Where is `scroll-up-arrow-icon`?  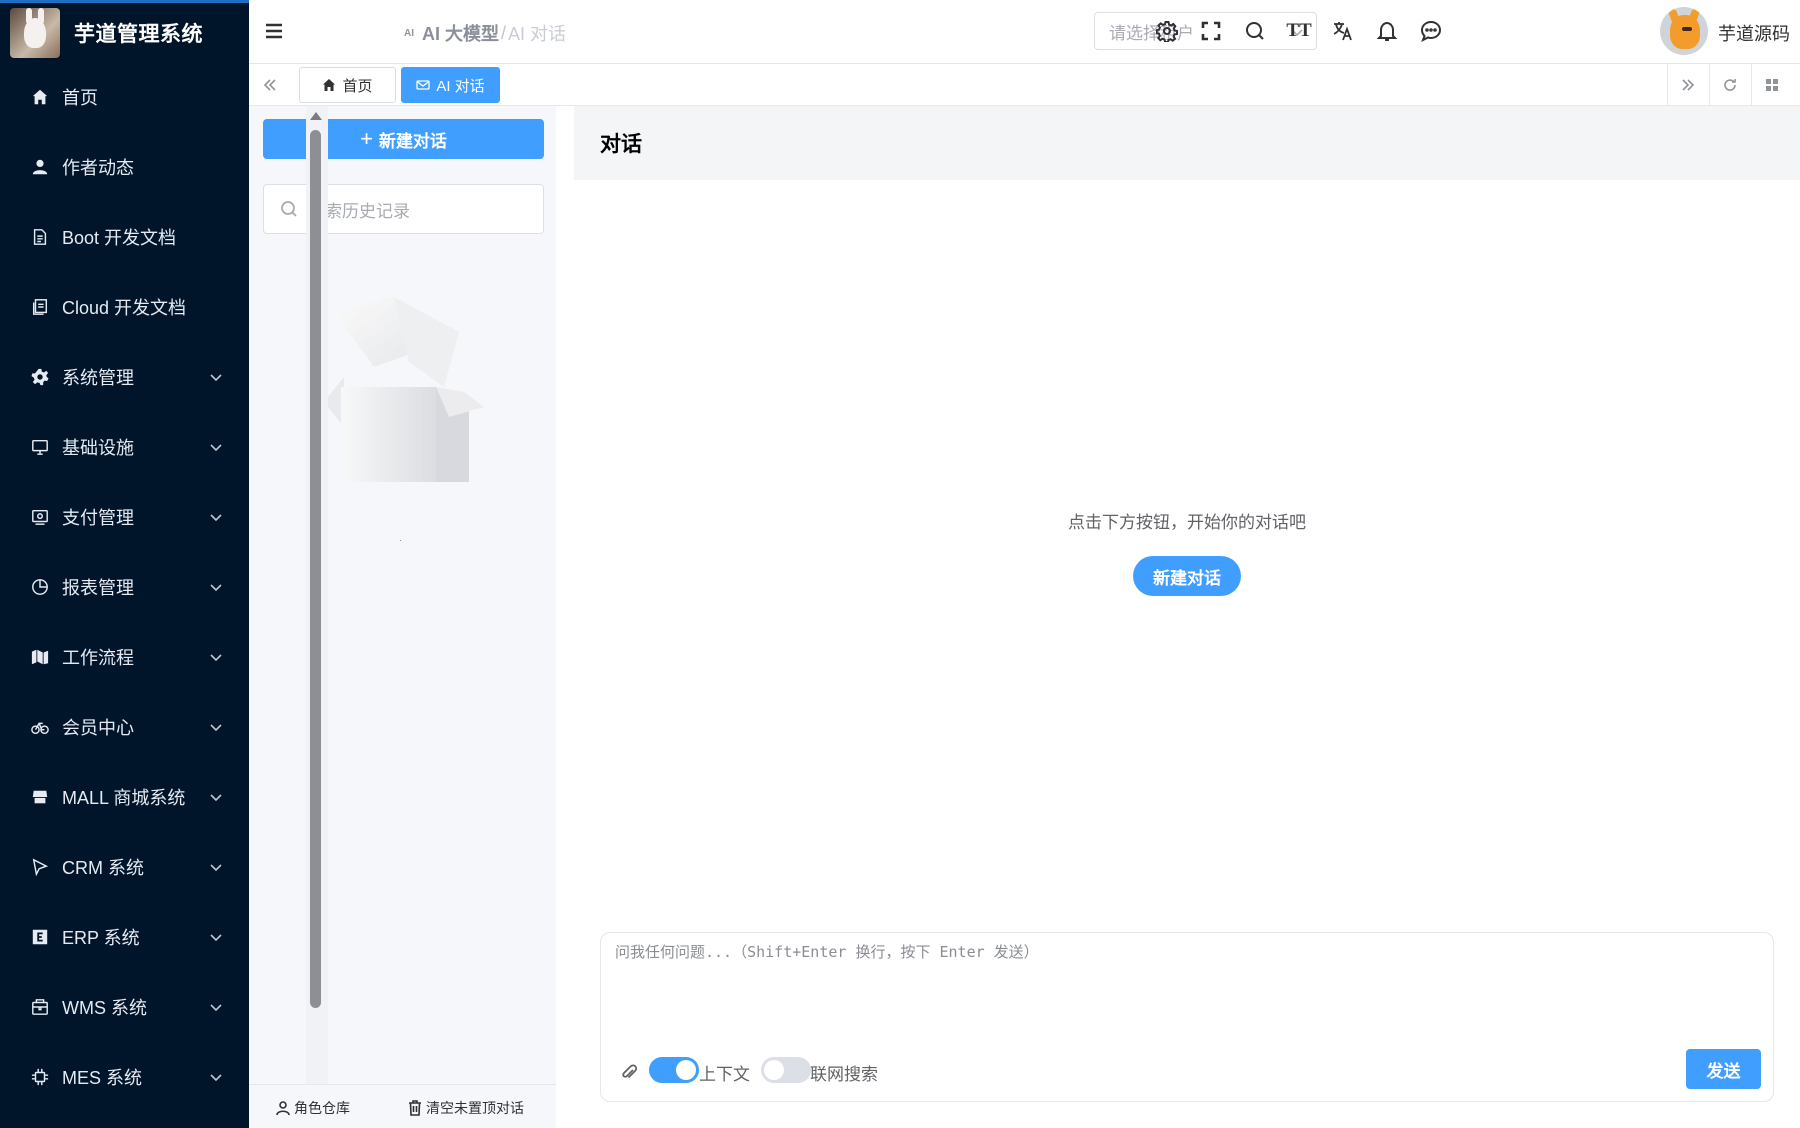 scroll-up-arrow-icon is located at coordinates (316, 116).